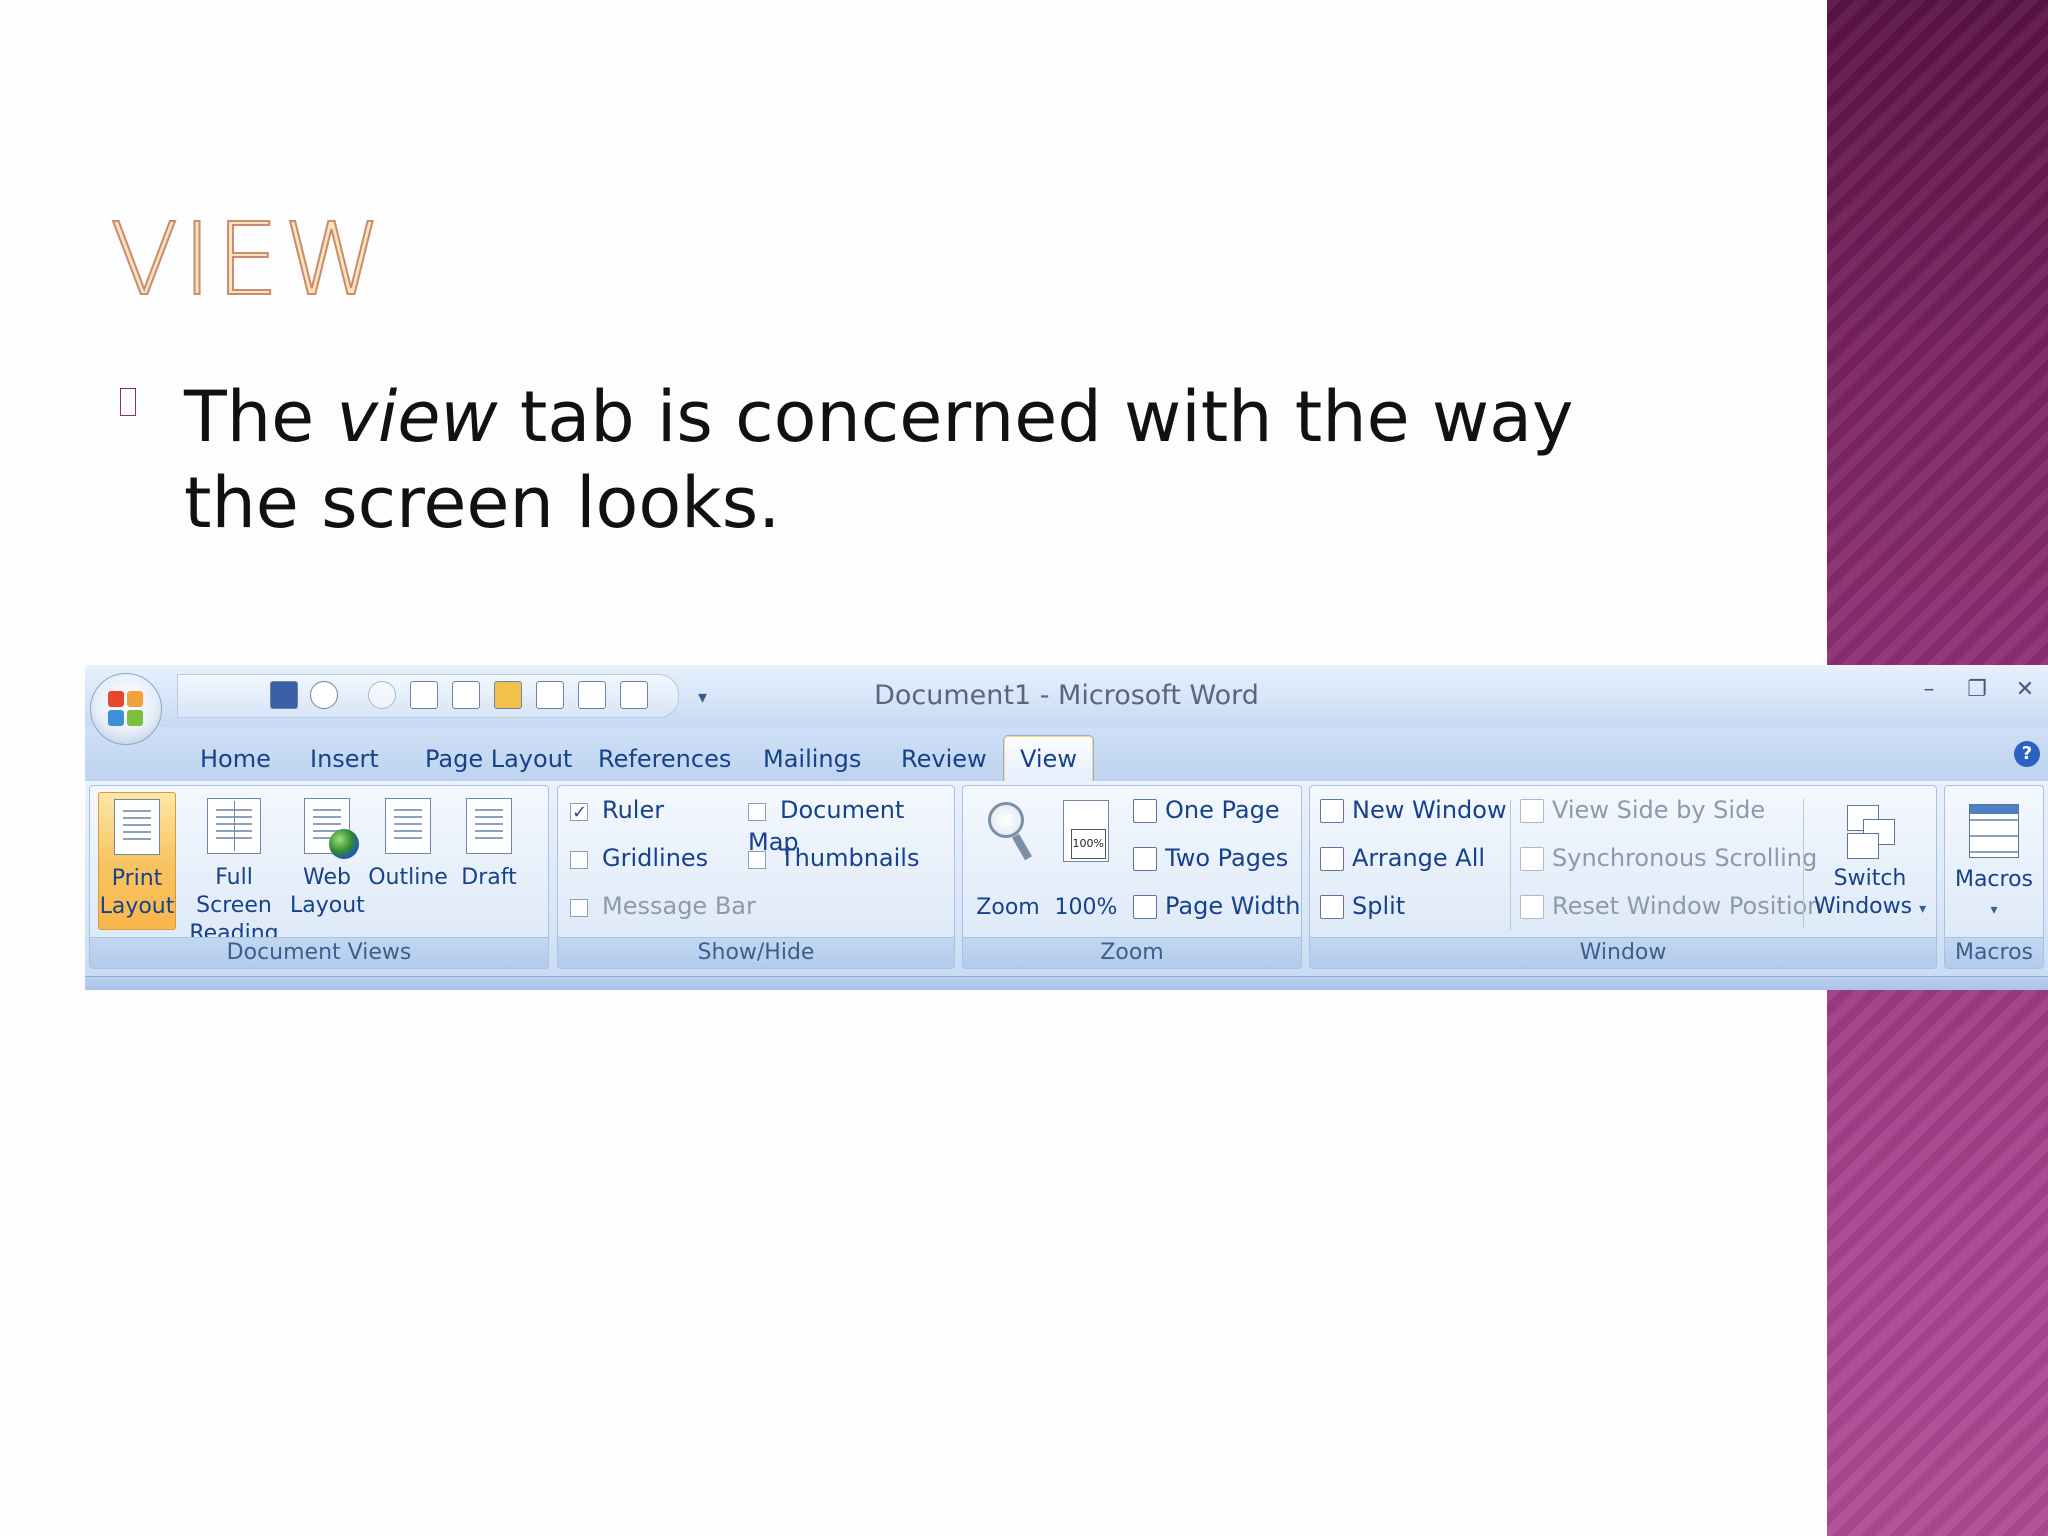 Image resolution: width=2048 pixels, height=1536 pixels. I want to click on switch-windows-icon, so click(1870, 831).